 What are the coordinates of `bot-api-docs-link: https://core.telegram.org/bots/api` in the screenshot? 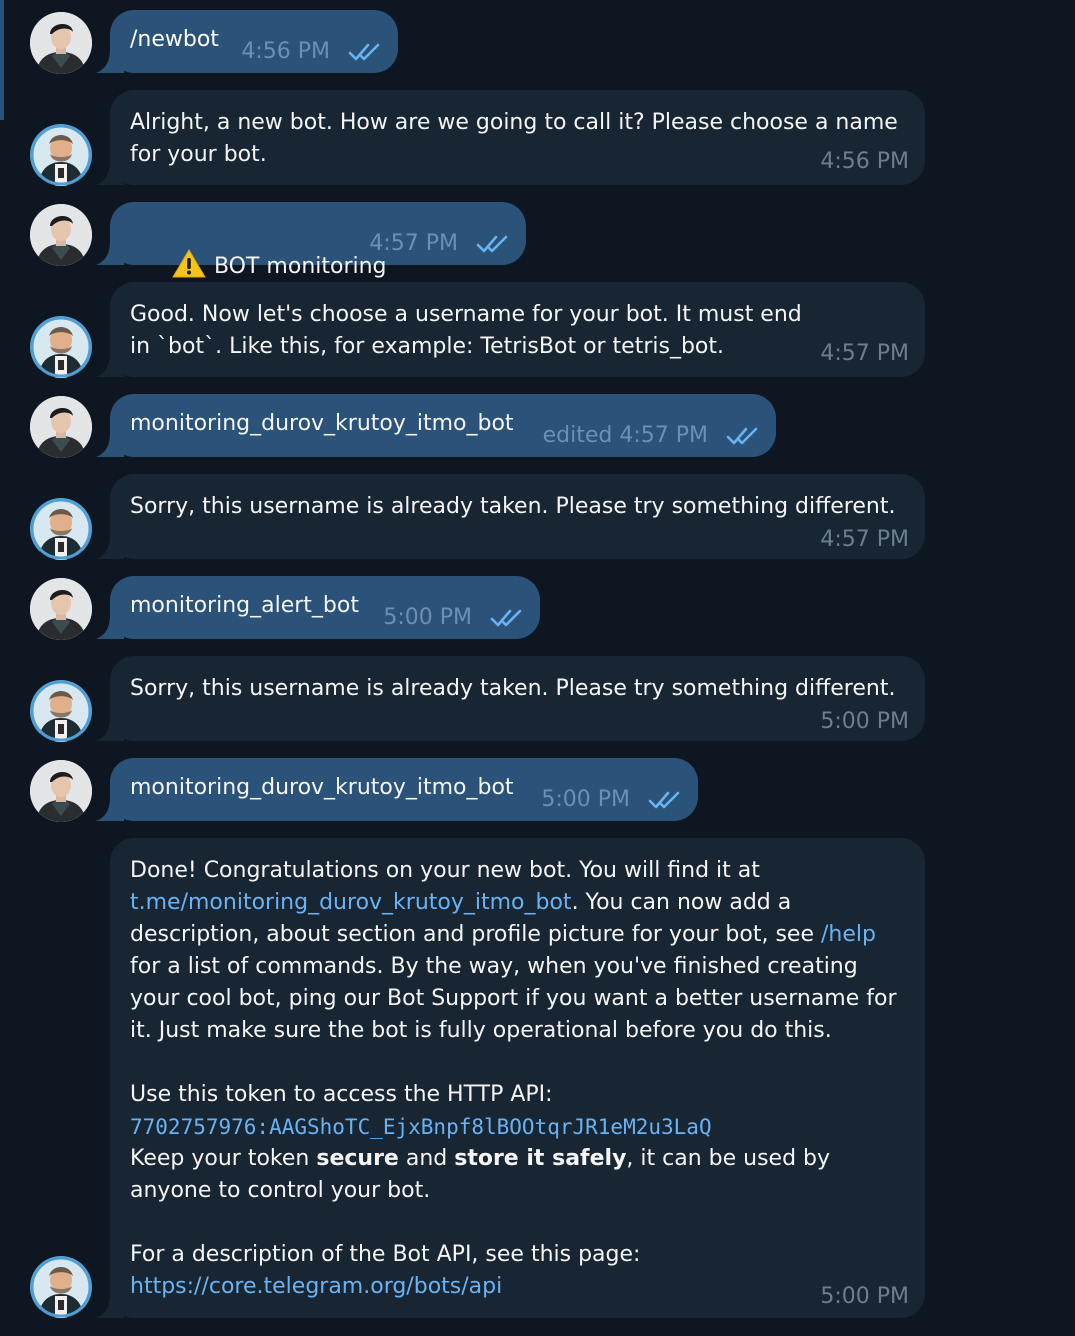 It's located at (316, 1286).